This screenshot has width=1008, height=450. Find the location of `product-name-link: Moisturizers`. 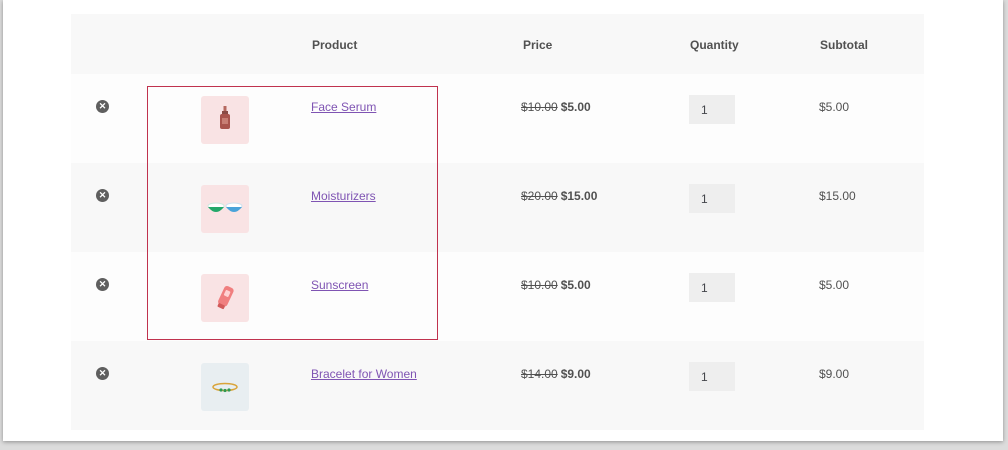

product-name-link: Moisturizers is located at coordinates (343, 196).